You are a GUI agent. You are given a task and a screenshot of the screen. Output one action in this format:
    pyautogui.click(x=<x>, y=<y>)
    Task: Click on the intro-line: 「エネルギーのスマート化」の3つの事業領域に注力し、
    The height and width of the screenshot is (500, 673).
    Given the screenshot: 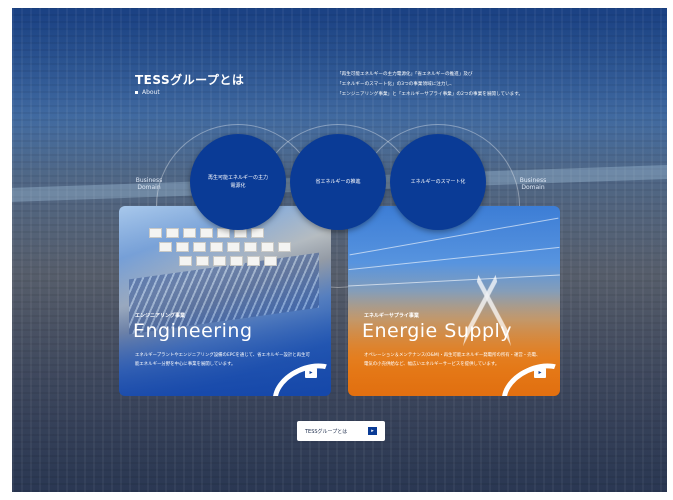 What is the action you would take?
    pyautogui.click(x=396, y=84)
    